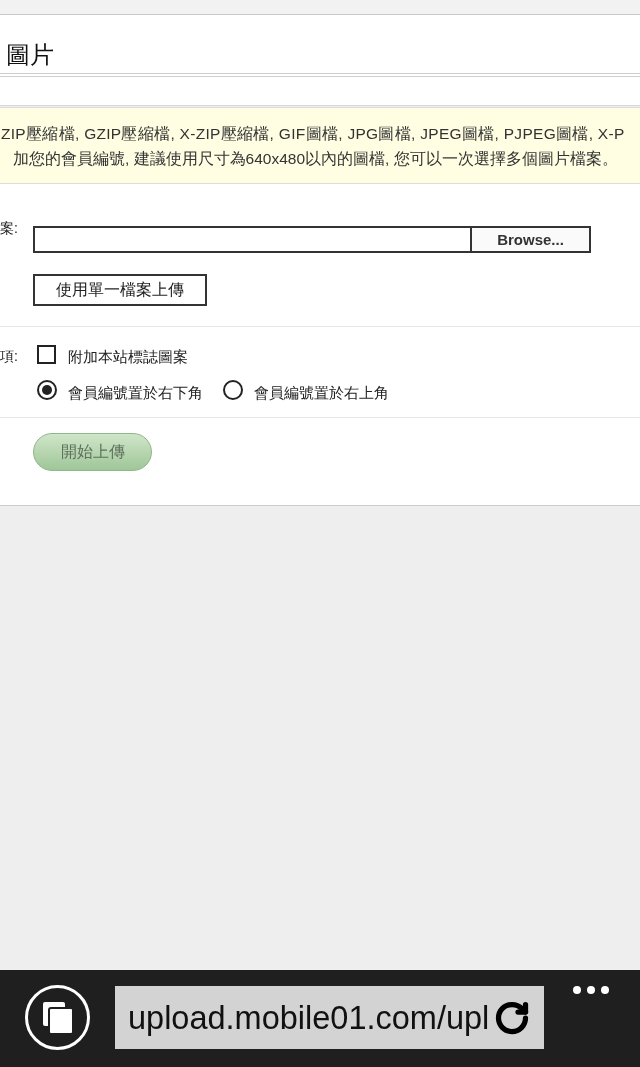  I want to click on radio-label: 會員編號置於右上角, so click(321, 393).